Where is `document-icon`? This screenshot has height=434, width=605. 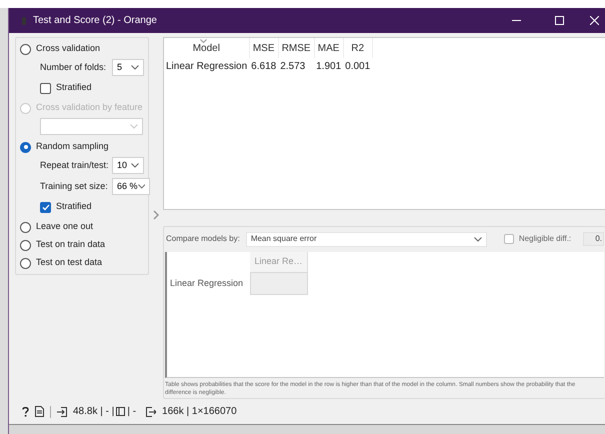 document-icon is located at coordinates (39, 411).